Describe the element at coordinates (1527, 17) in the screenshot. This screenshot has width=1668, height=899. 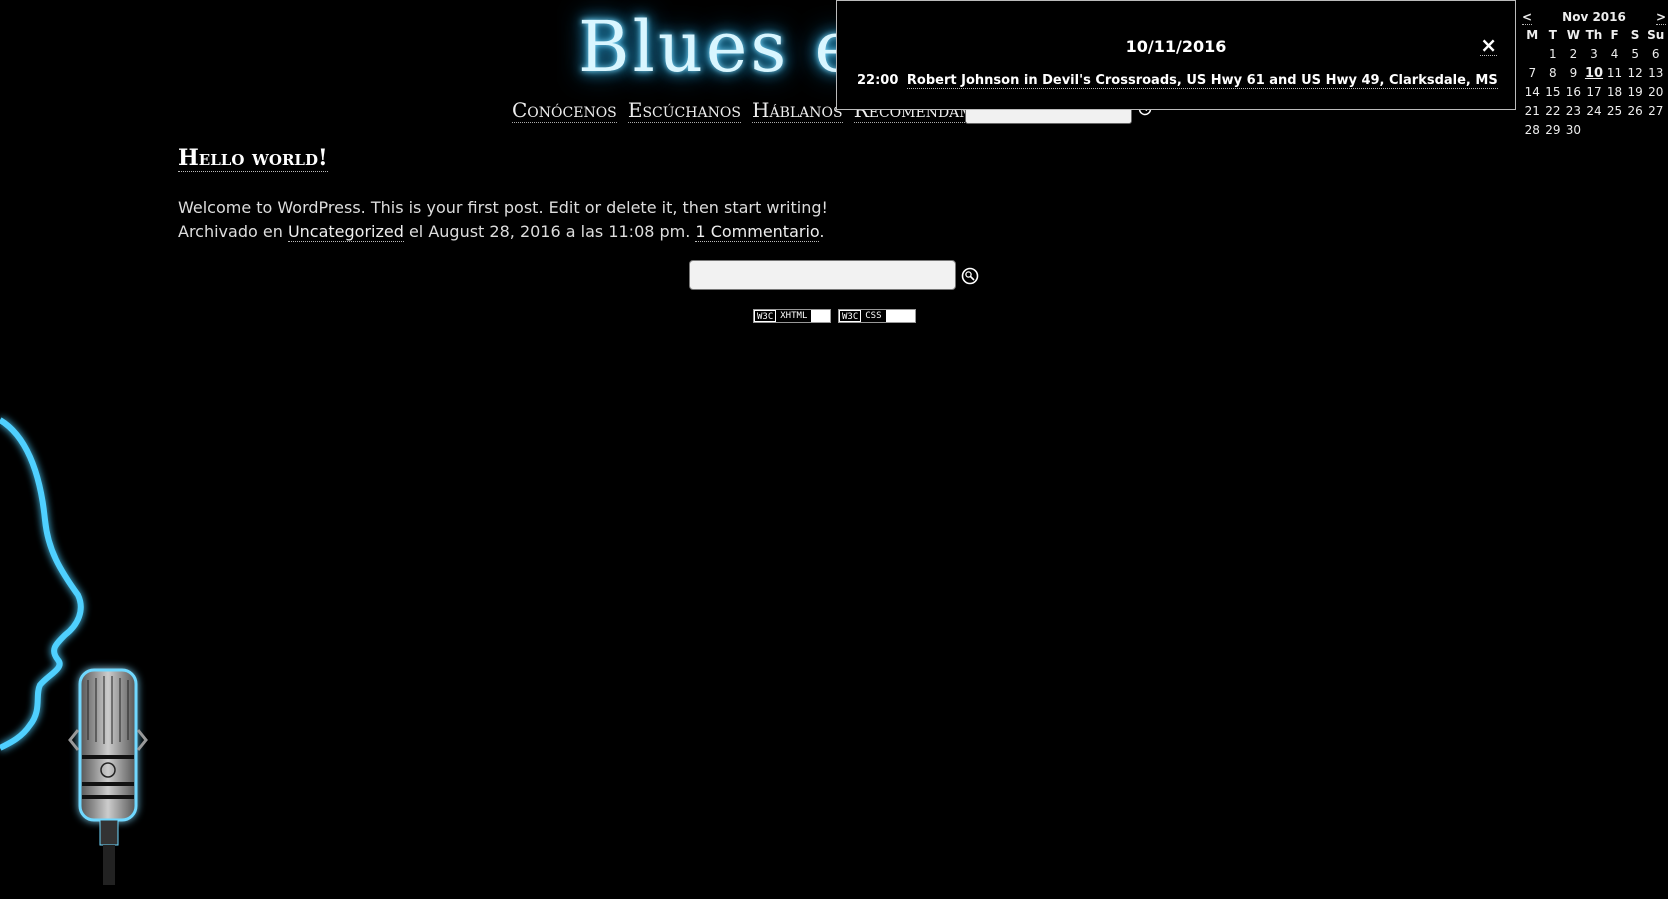
I see `calendar-prev-button: <` at that location.